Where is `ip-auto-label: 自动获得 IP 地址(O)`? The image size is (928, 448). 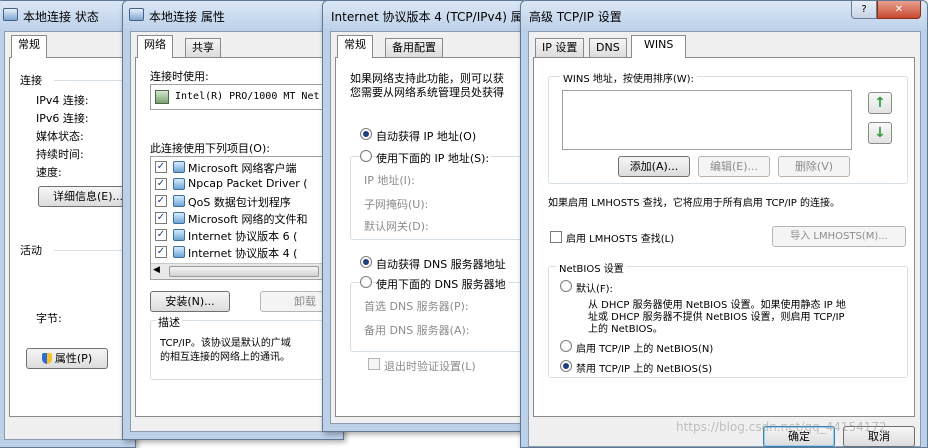
ip-auto-label: 自动获得 IP 地址(O) is located at coordinates (426, 136).